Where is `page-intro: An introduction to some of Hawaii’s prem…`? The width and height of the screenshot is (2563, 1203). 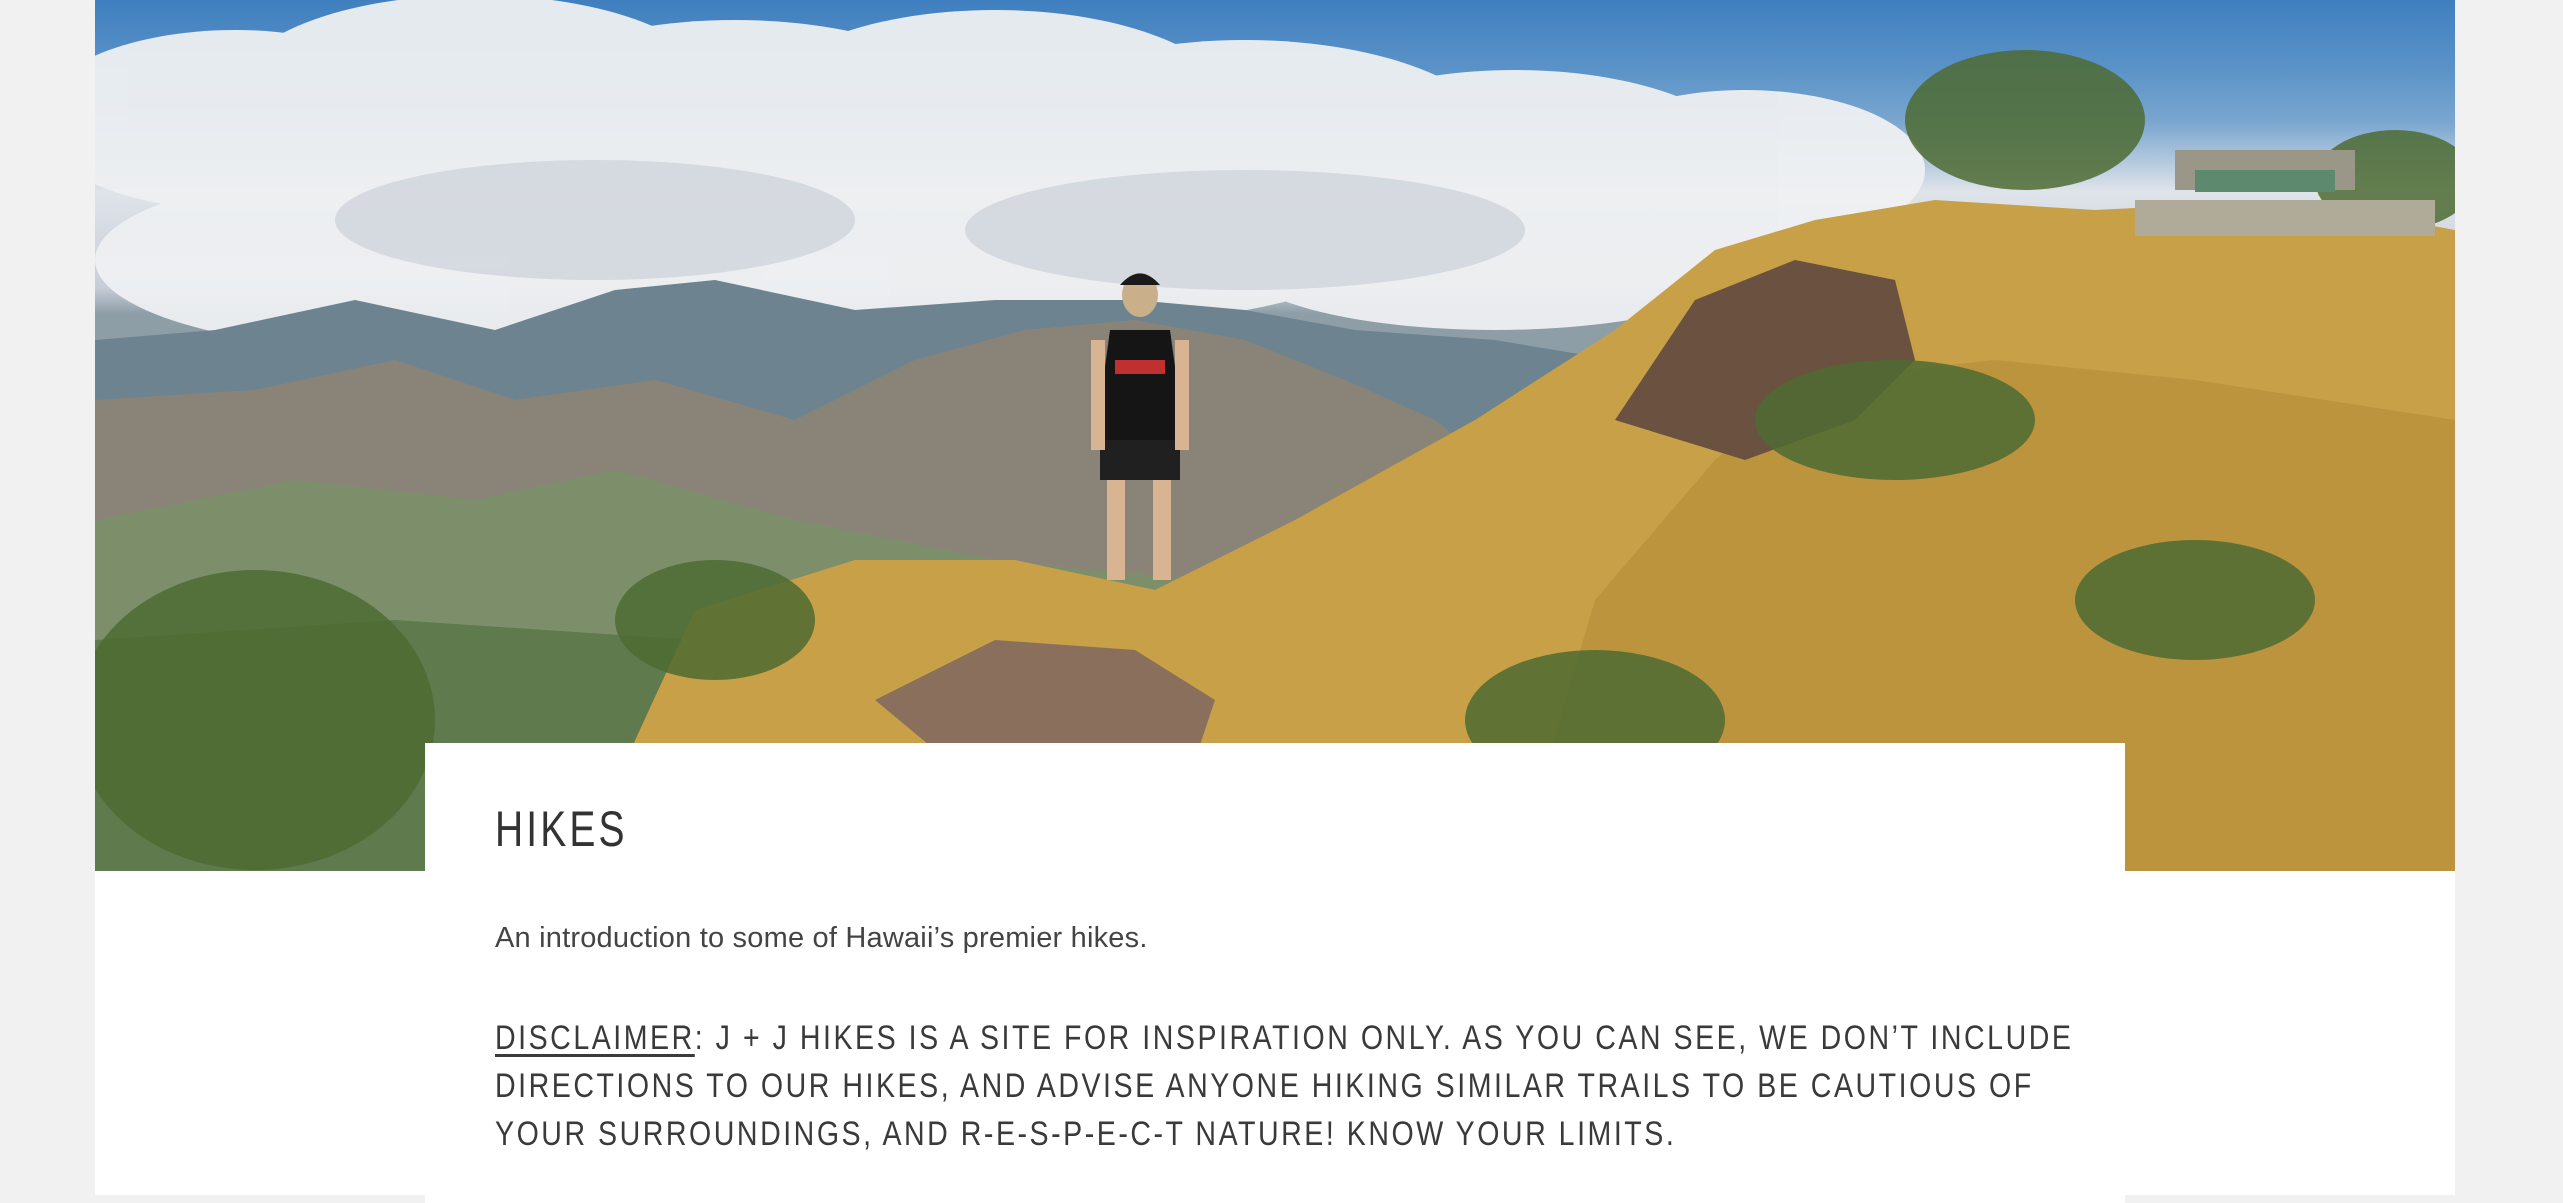 page-intro: An introduction to some of Hawaii’s prem… is located at coordinates (821, 938).